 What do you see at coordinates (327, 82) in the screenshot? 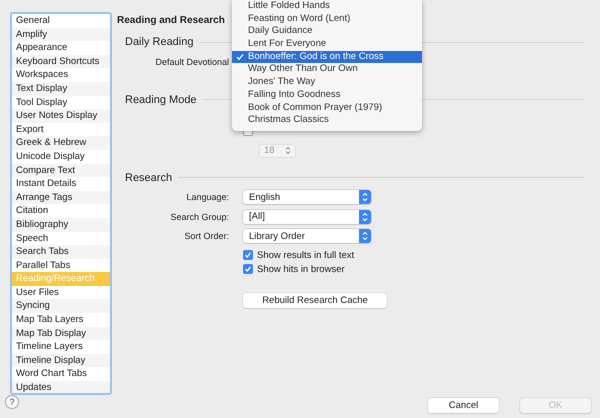
I see `menu-item: Jones' The Way` at bounding box center [327, 82].